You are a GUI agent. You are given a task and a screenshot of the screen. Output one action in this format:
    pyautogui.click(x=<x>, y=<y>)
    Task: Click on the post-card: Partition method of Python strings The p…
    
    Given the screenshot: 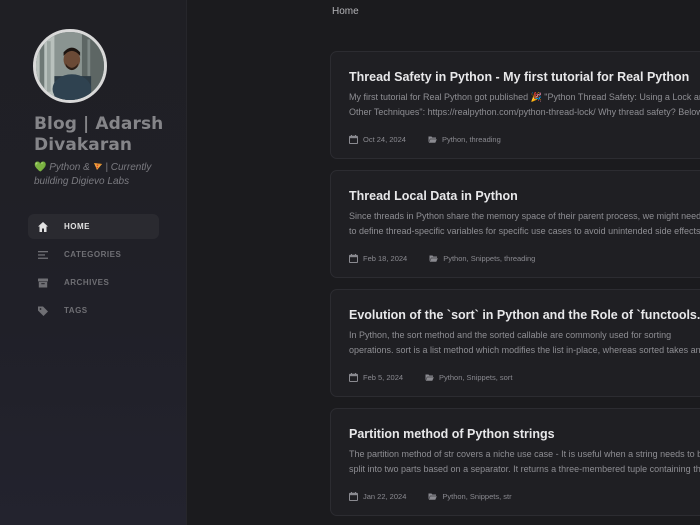 What is the action you would take?
    pyautogui.click(x=515, y=462)
    